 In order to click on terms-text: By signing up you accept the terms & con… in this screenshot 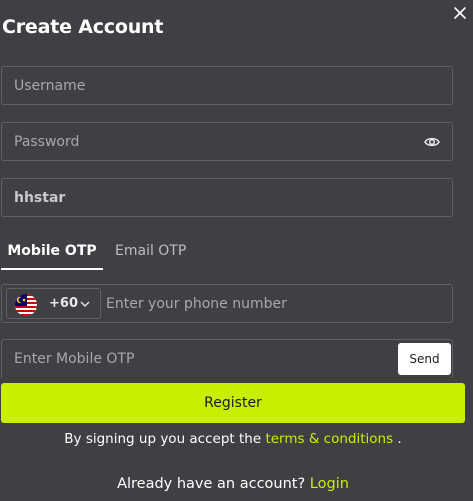, I will do `click(233, 439)`.